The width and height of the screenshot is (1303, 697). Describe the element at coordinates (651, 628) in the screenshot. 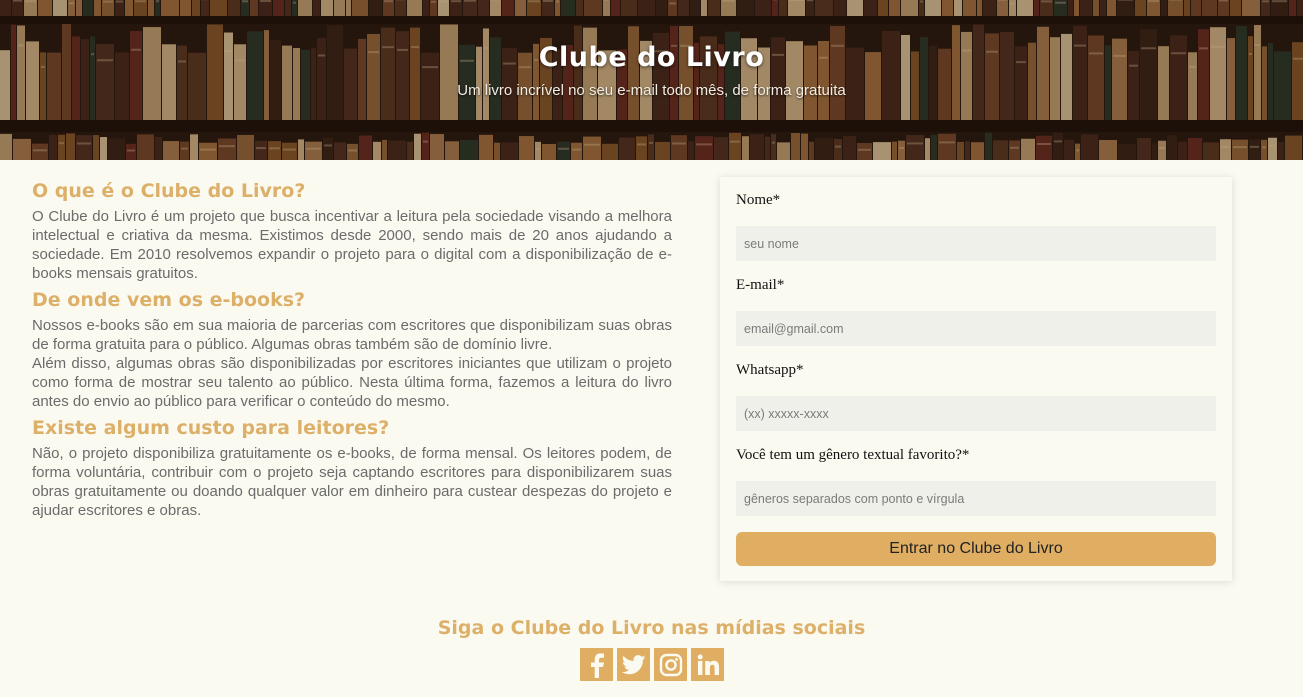

I see `social-heading: Siga o Clube do Livro nas mídias sociais` at that location.